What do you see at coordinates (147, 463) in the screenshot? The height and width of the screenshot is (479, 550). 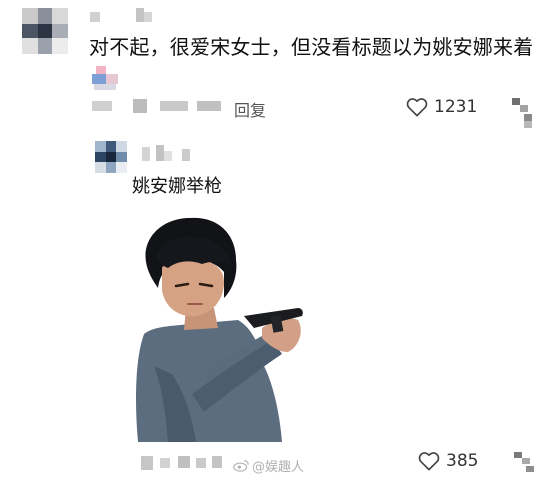 I see `reply-meta` at bounding box center [147, 463].